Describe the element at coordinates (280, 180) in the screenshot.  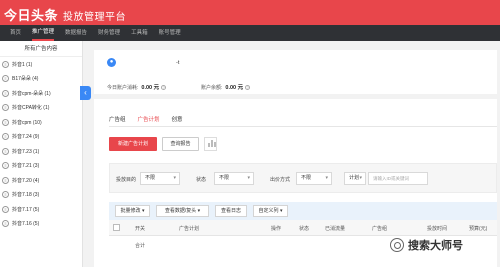
I see `bid-method-label: 出价方式` at that location.